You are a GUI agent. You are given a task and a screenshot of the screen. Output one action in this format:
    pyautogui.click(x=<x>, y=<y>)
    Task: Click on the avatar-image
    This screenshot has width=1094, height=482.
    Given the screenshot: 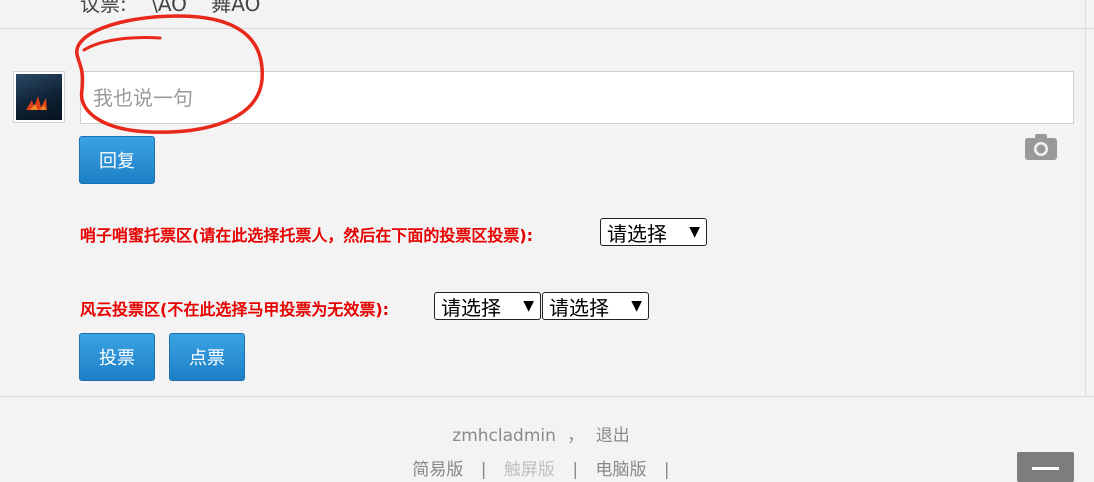 What is the action you would take?
    pyautogui.click(x=39, y=97)
    